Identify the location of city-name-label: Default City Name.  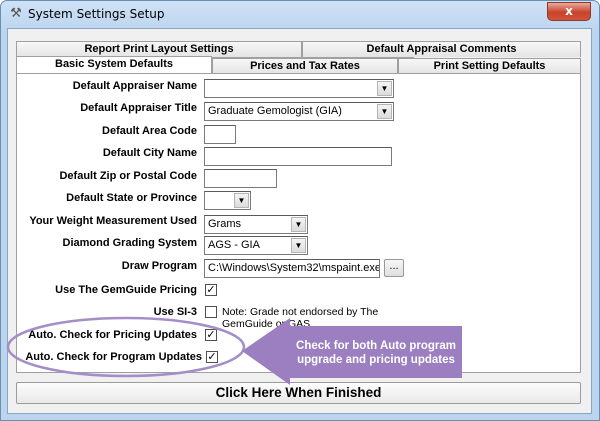
(149, 153).